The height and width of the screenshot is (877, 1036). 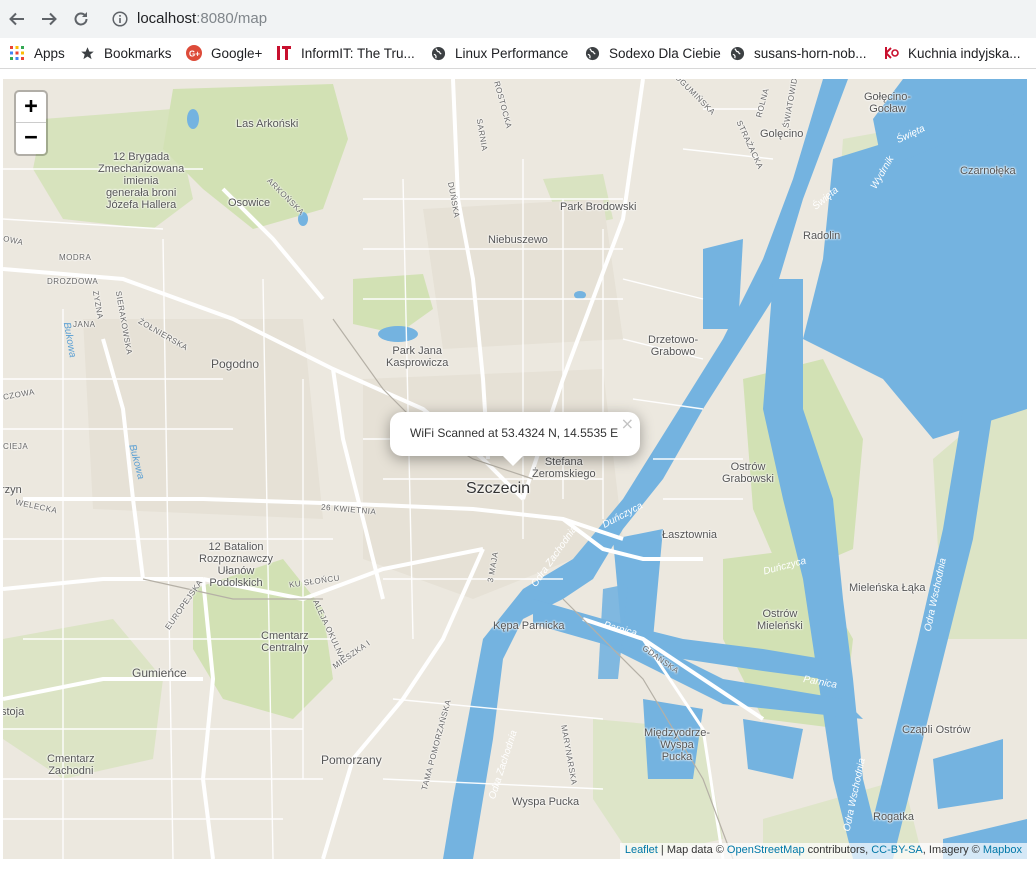 I want to click on place-label-line: Międzyodrze-, so click(x=677, y=733).